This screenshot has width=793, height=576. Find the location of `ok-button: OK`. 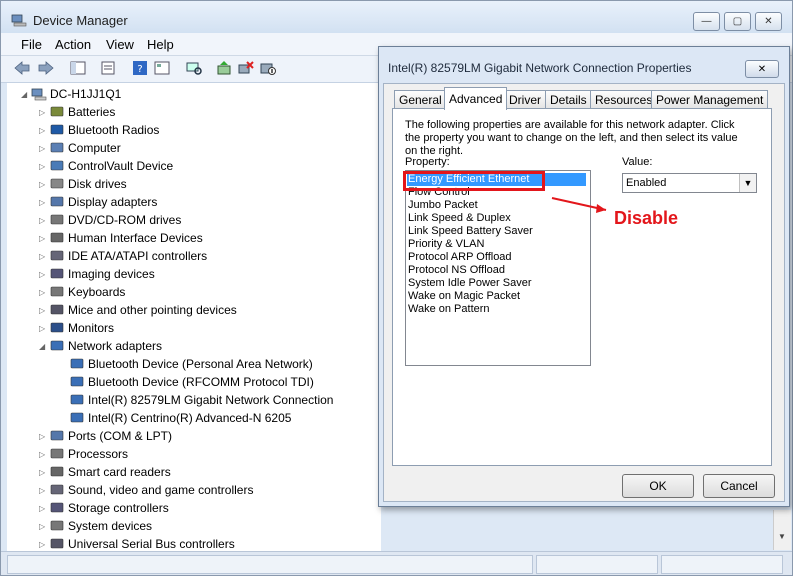

ok-button: OK is located at coordinates (658, 486).